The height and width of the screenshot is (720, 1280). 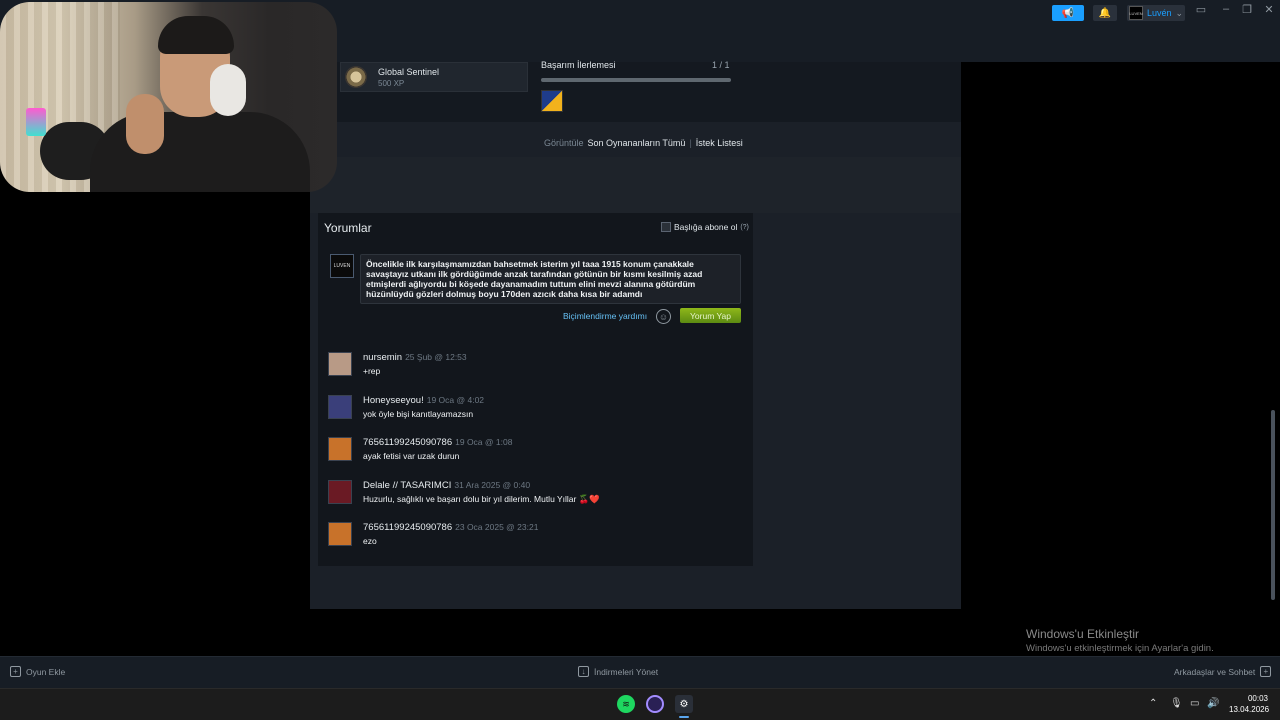 I want to click on user-avatar: LUVEN, so click(x=1136, y=13).